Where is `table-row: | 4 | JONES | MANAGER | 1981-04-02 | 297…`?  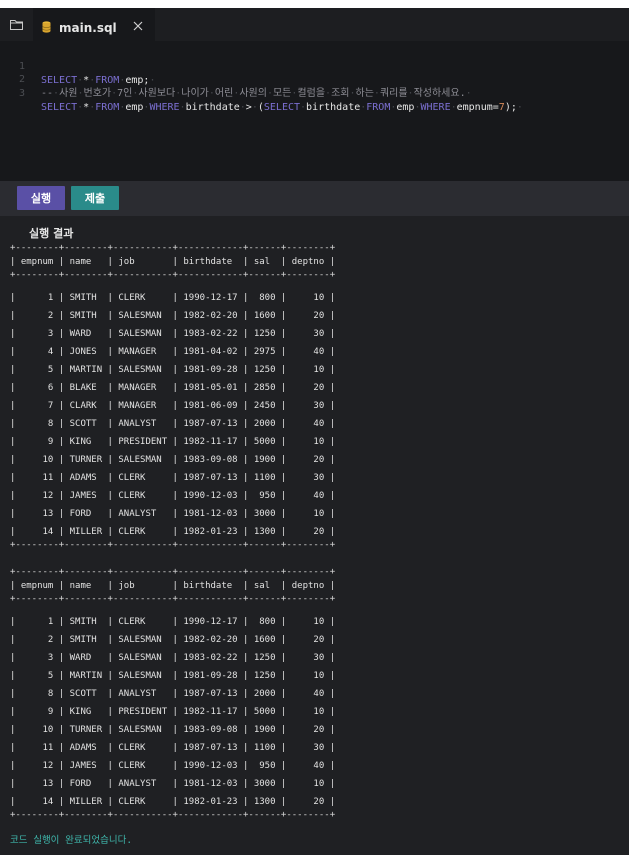 table-row: | 4 | JONES | MANAGER | 1981-04-02 | 297… is located at coordinates (173, 352).